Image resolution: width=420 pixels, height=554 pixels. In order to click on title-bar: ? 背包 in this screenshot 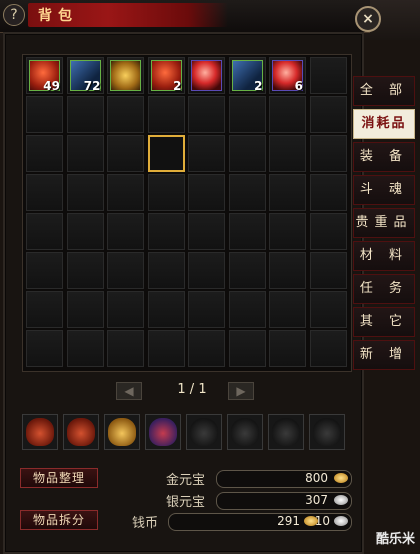, I will do `click(185, 16)`.